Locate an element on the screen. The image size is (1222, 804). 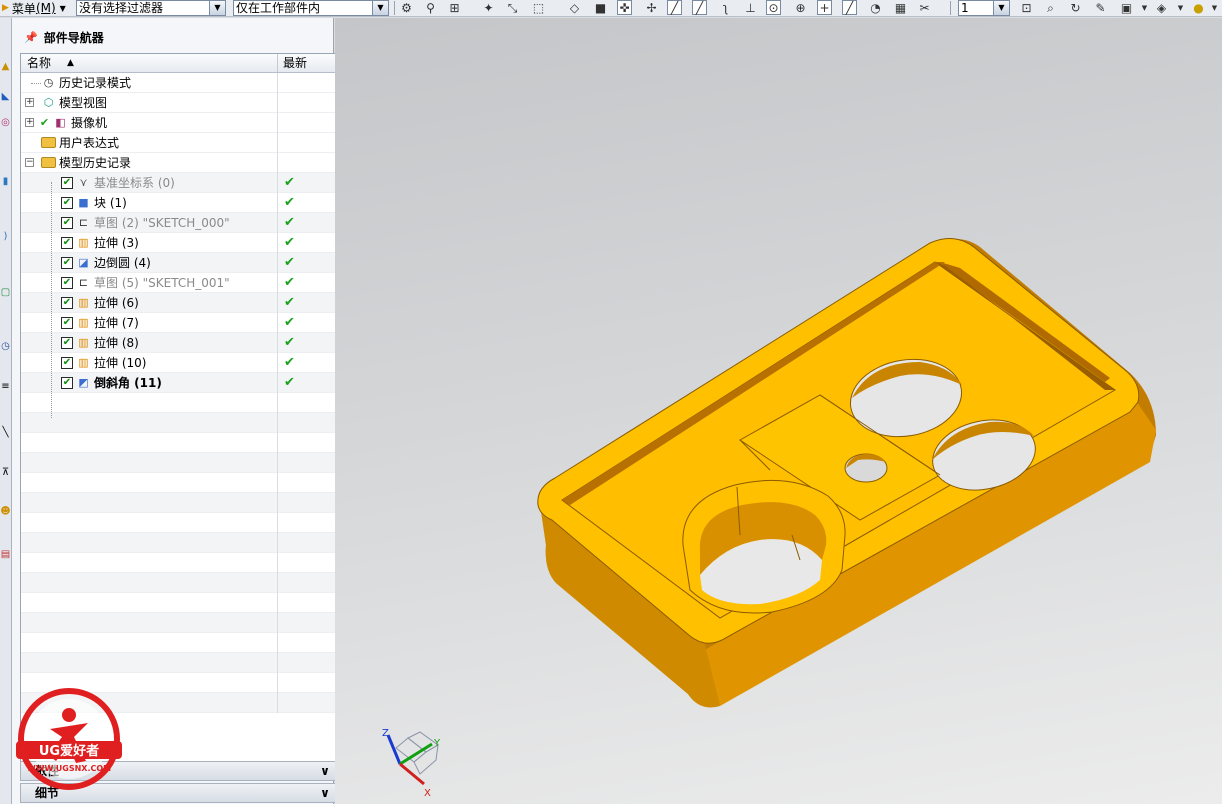
column-header-latest: 最新 is located at coordinates (301, 63).